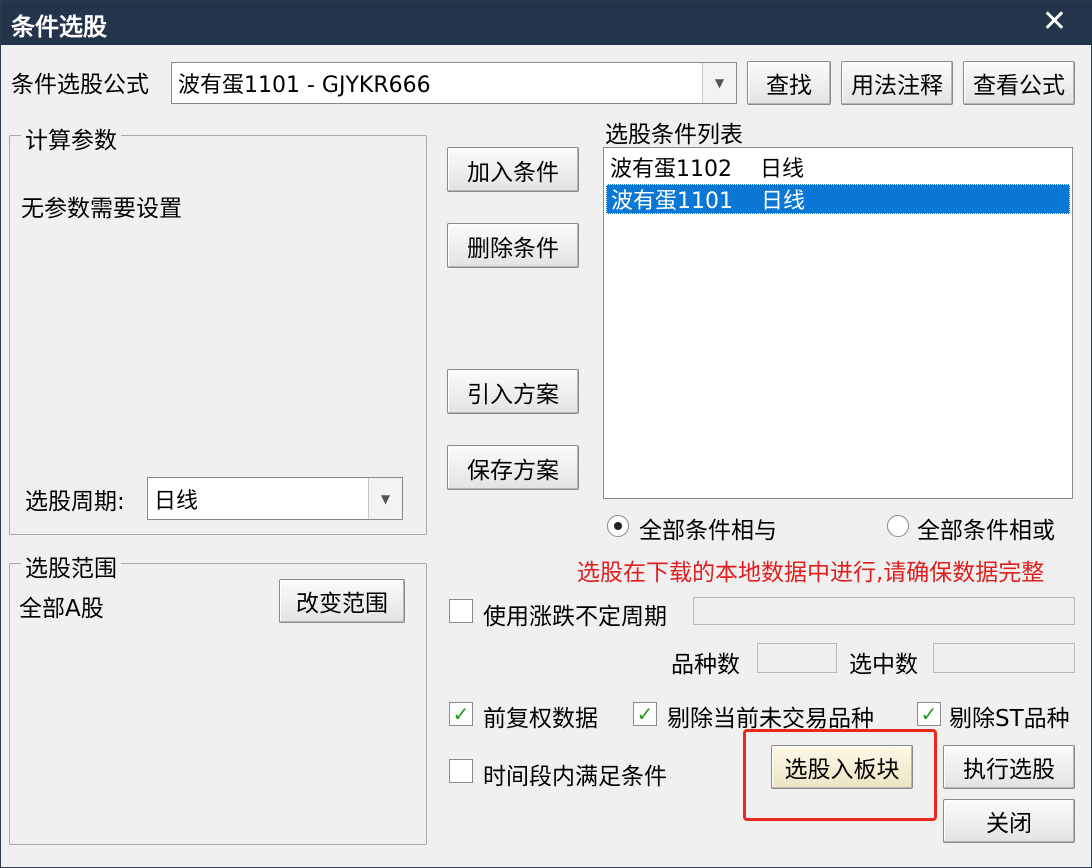 The width and height of the screenshot is (1092, 868). Describe the element at coordinates (1019, 83) in the screenshot. I see `view-formula-button: 查看公式` at that location.